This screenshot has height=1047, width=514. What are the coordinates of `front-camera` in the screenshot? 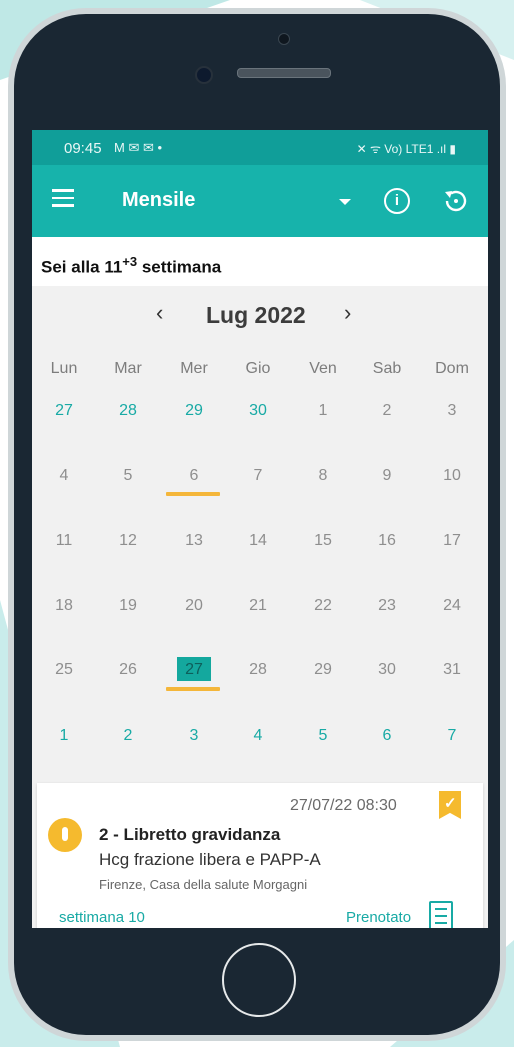 It's located at (204, 75).